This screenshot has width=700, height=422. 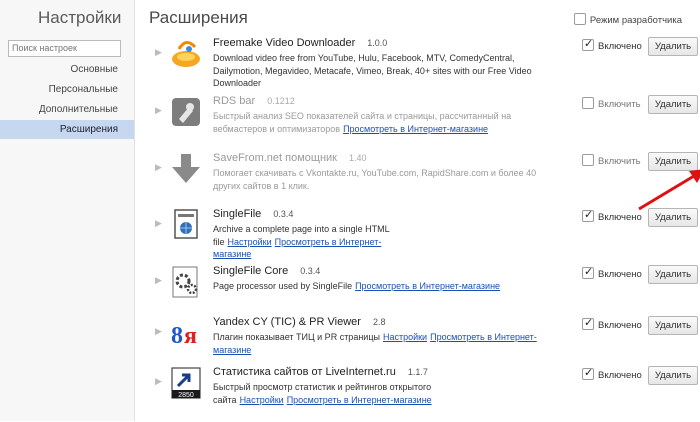 I want to click on developer-mode-toggle: Режим разработчика, so click(x=627, y=19).